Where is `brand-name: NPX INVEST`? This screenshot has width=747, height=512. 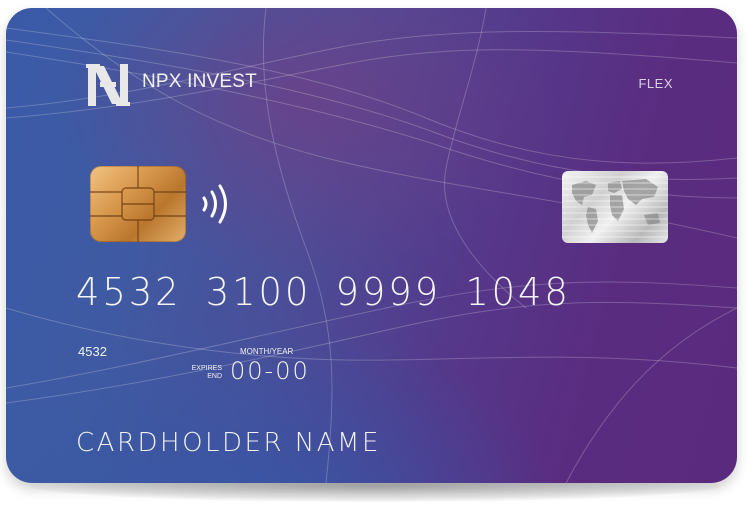
brand-name: NPX INVEST is located at coordinates (199, 81).